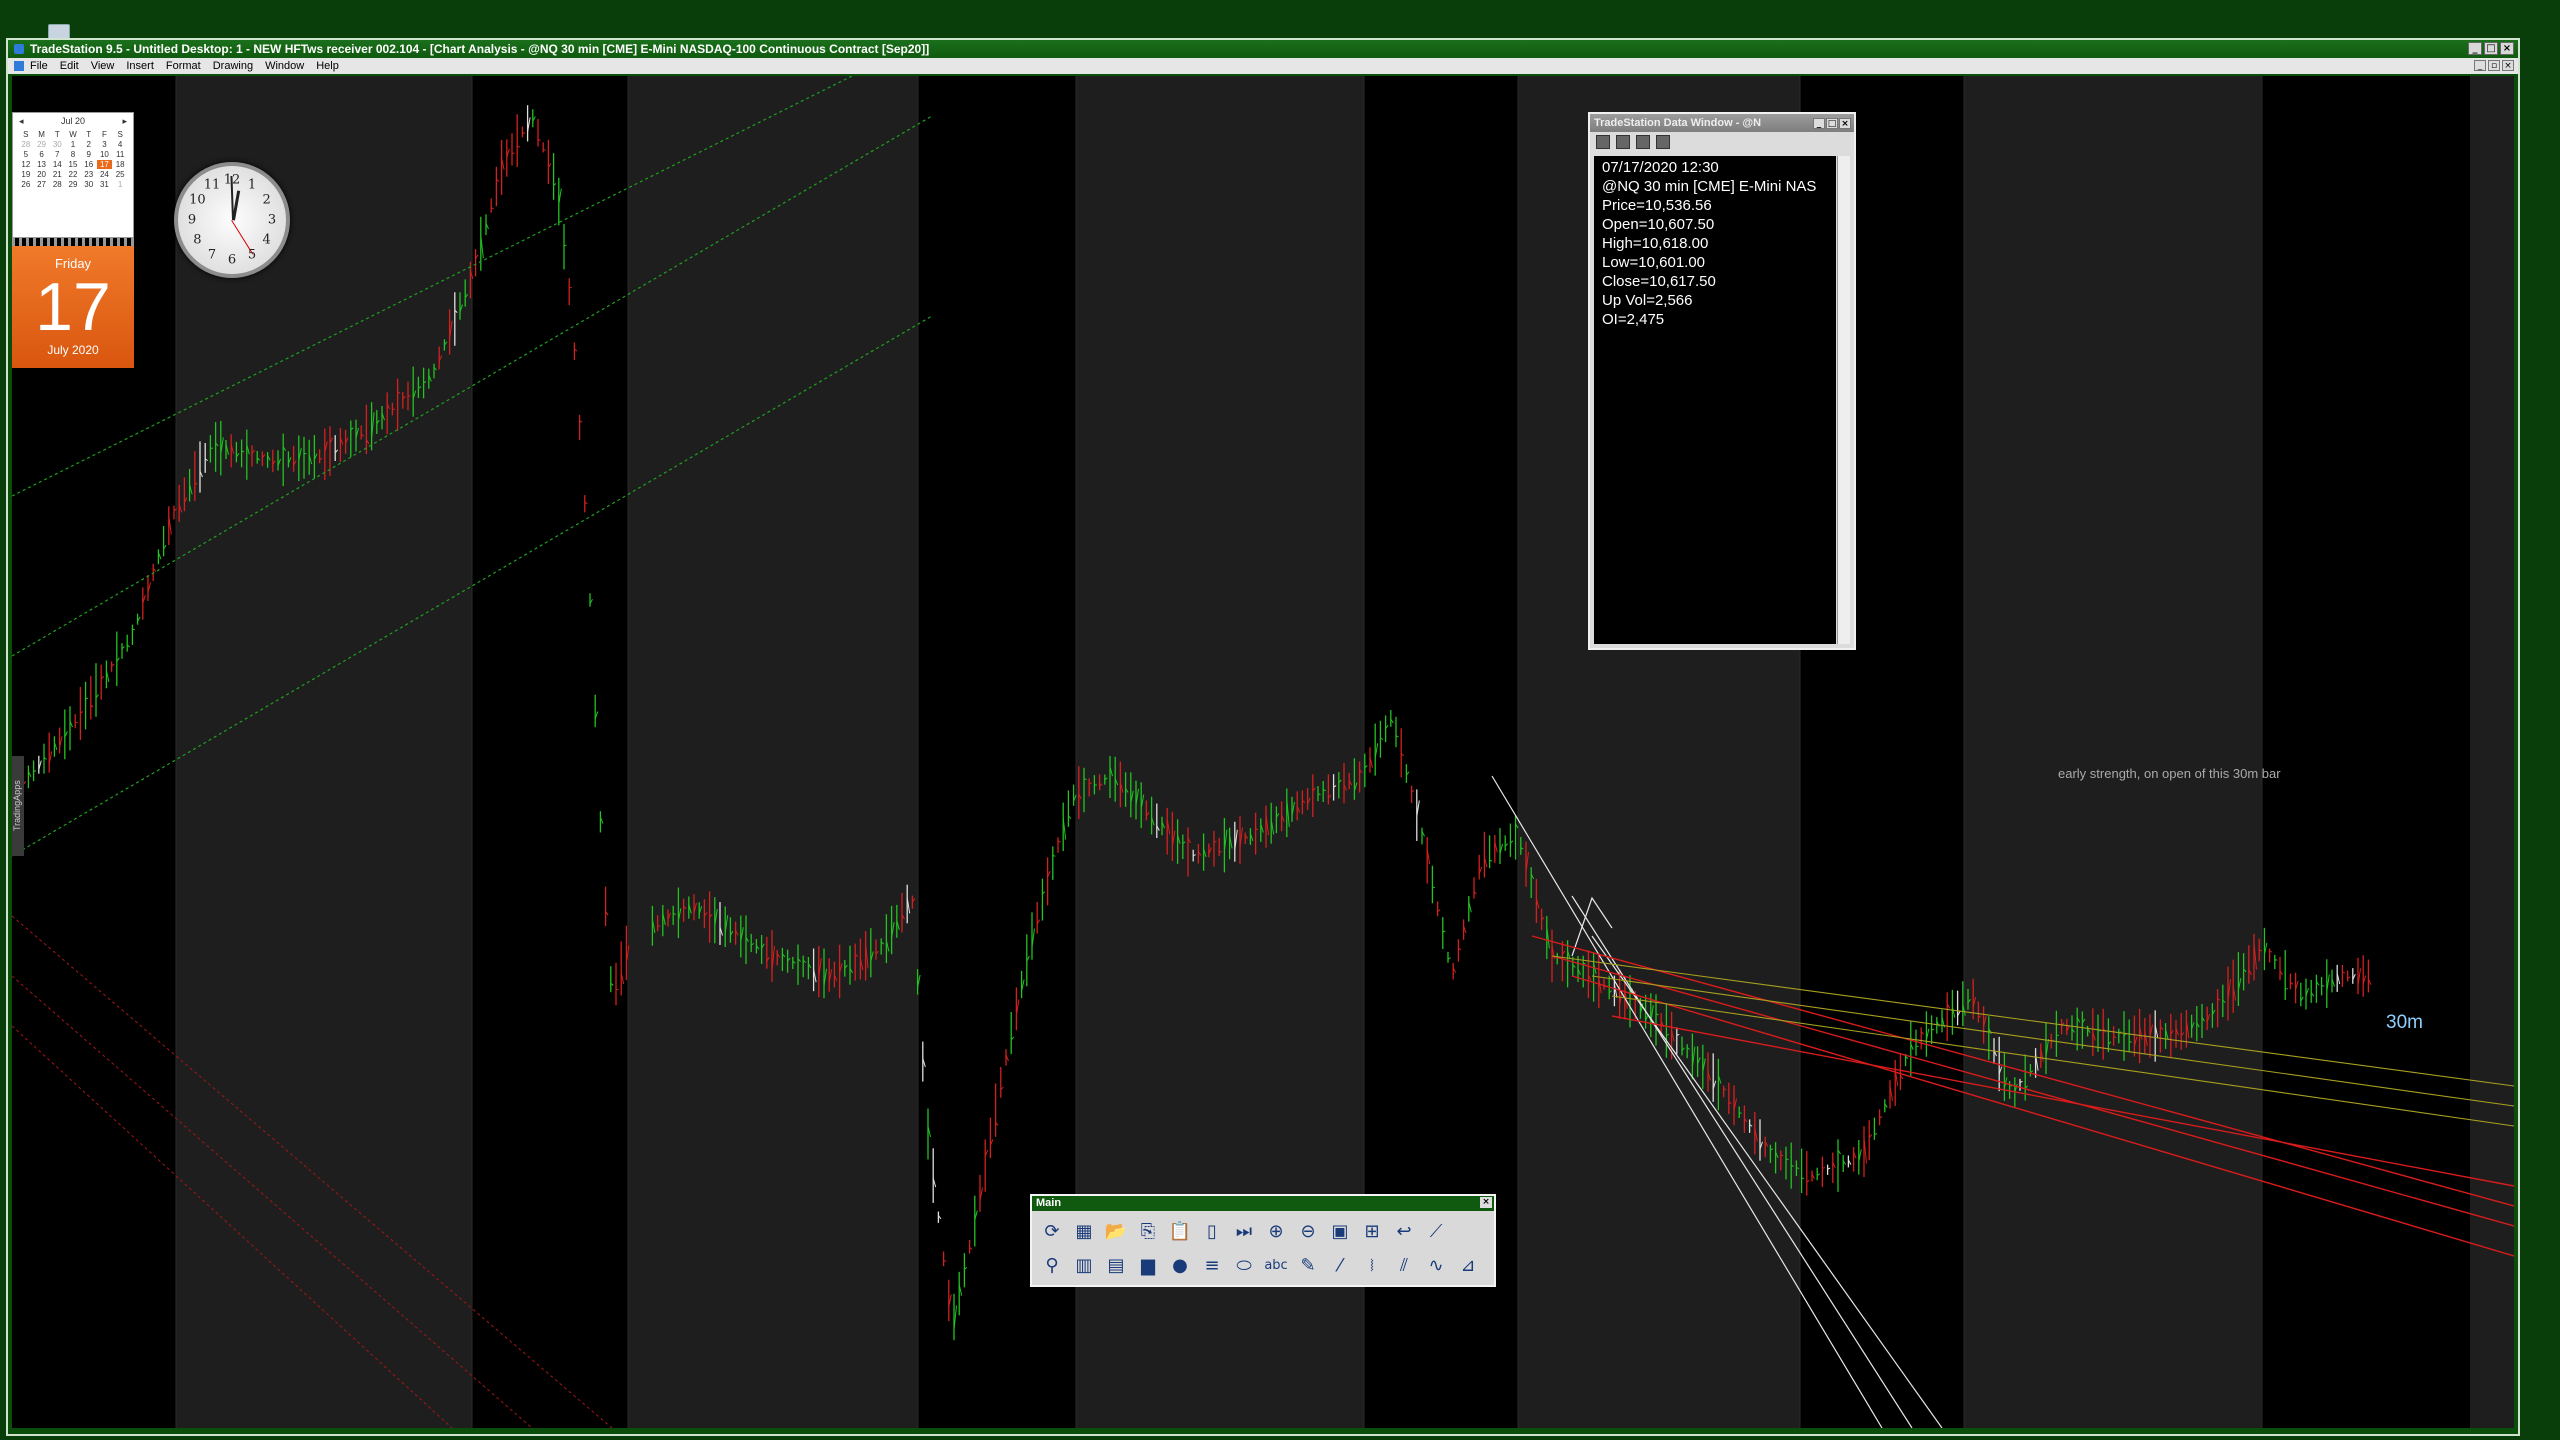  I want to click on menu-window: Window, so click(284, 66).